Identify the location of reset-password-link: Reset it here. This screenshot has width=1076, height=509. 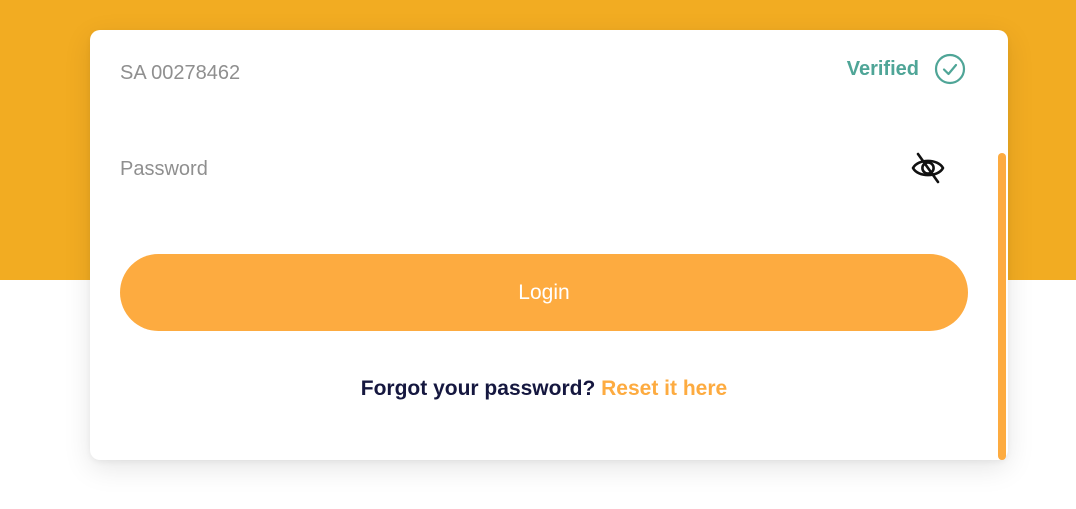
(664, 388).